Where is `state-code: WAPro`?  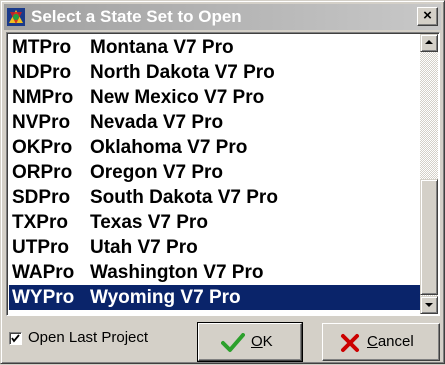 state-code: WAPro is located at coordinates (43, 272).